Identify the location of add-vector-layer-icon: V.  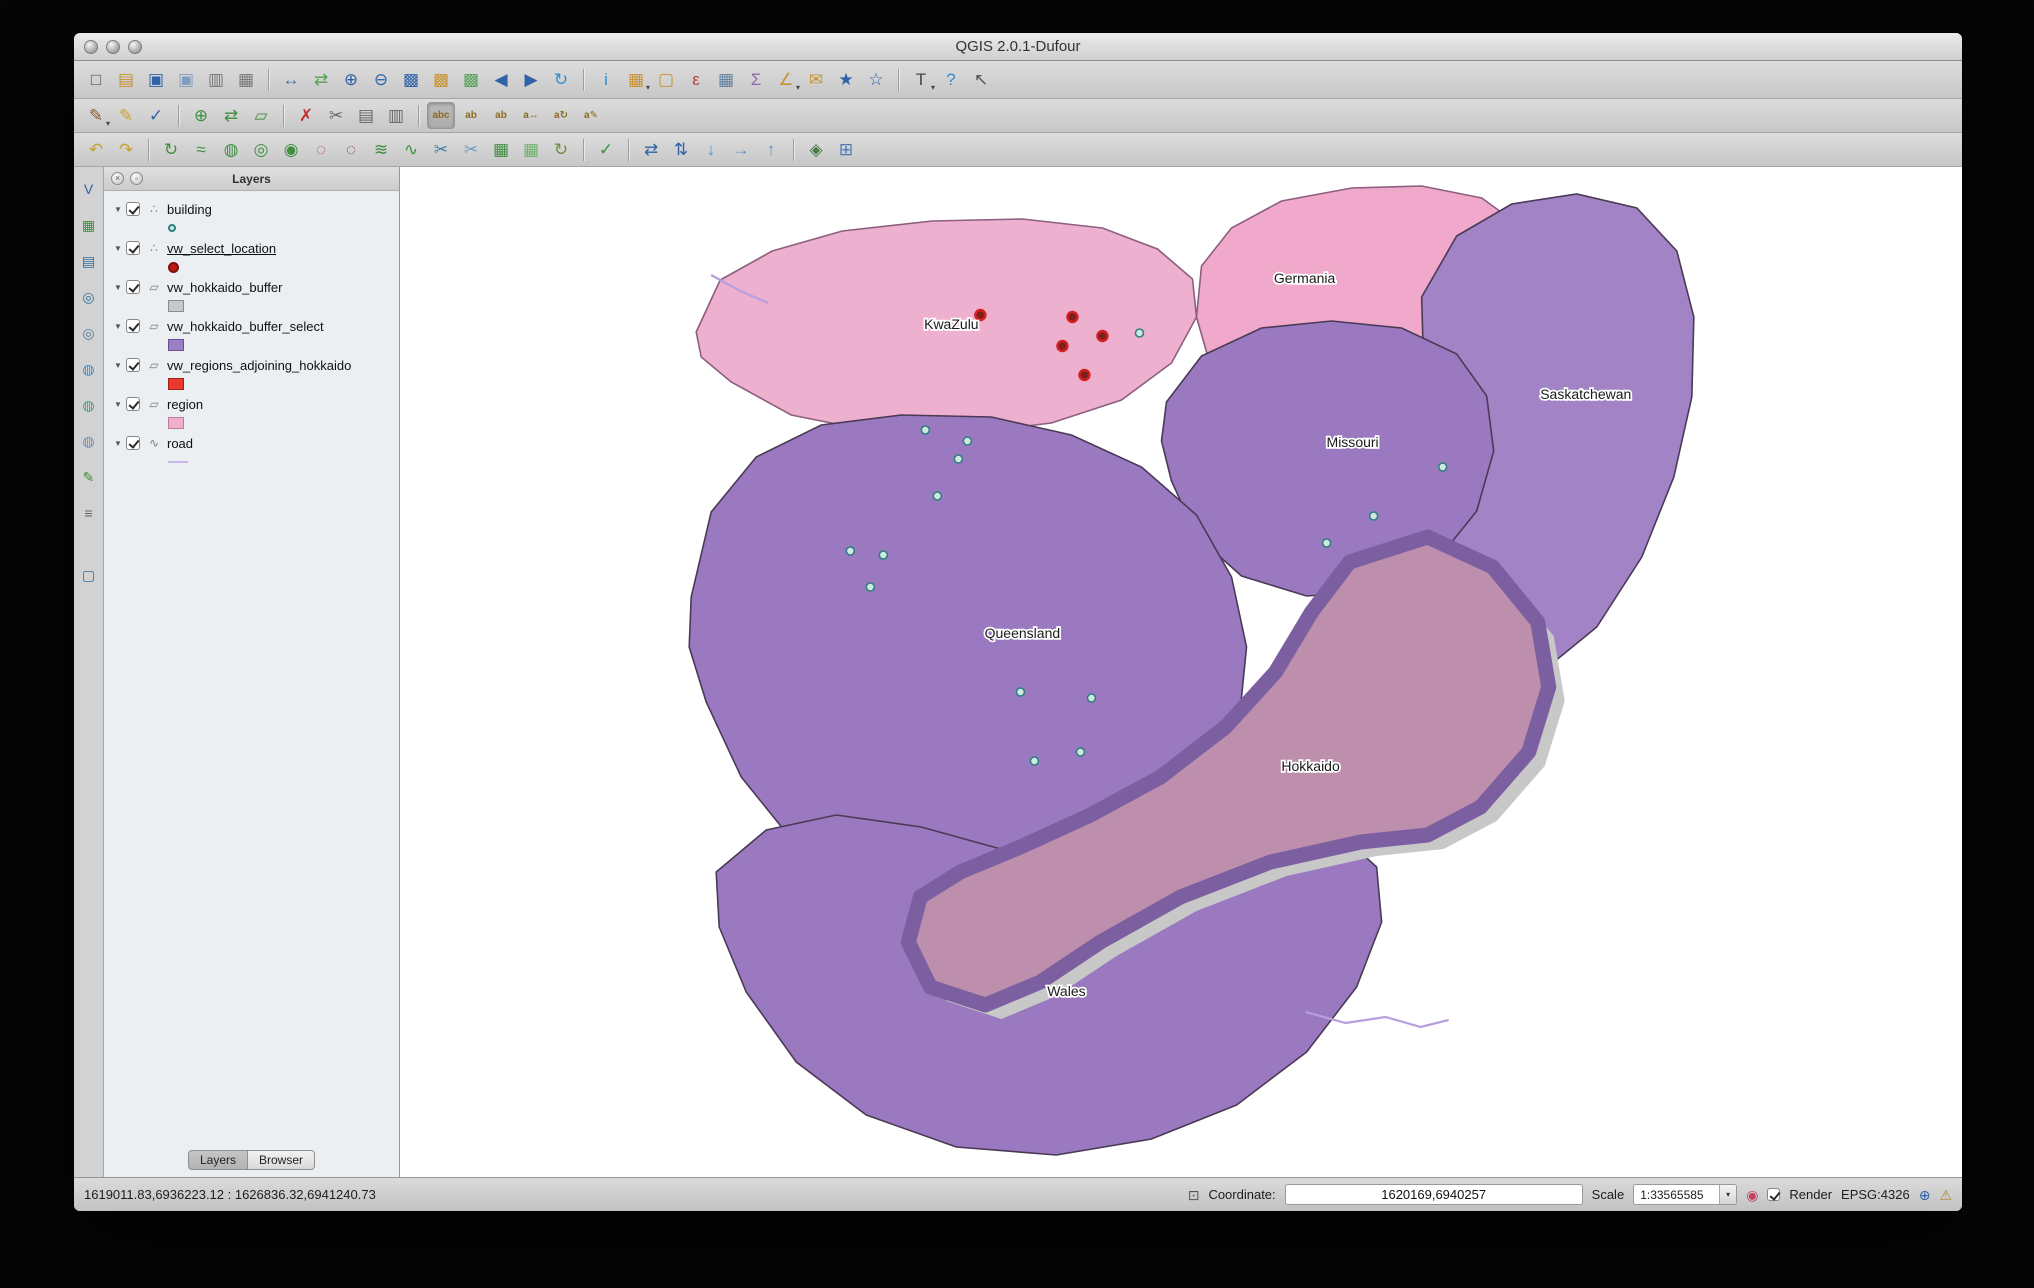
(89, 189).